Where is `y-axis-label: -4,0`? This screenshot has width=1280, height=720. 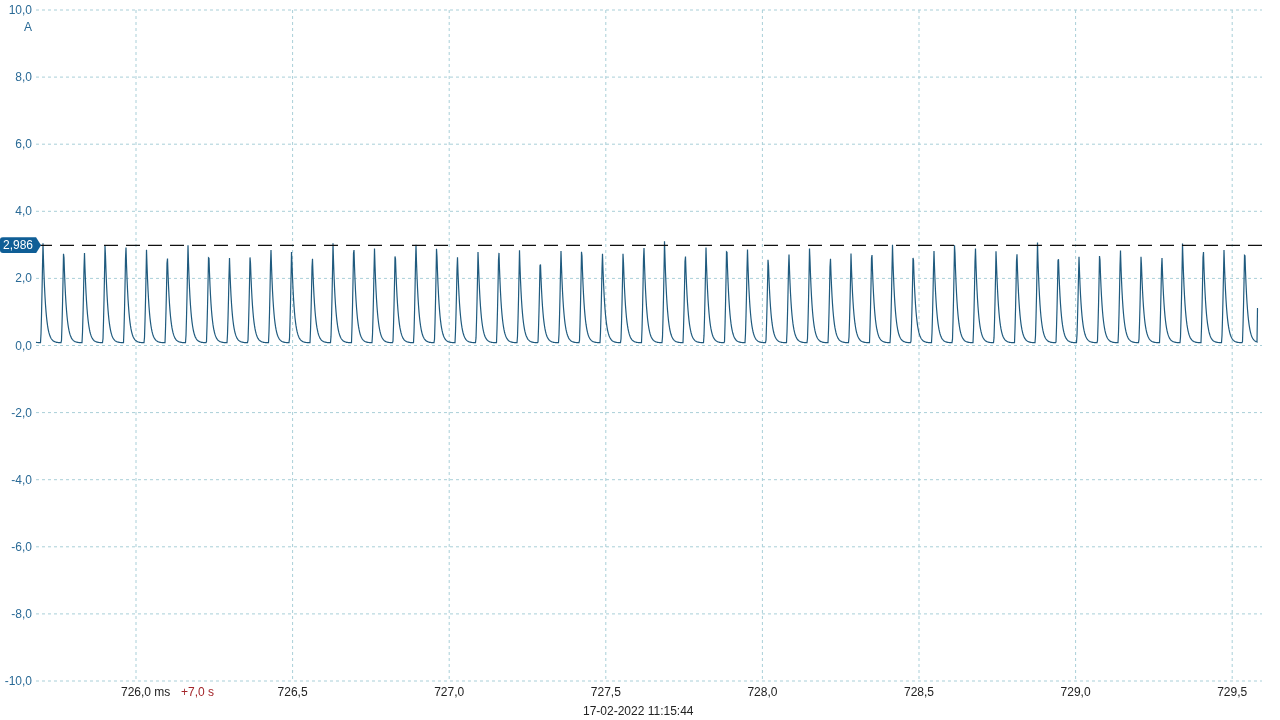 y-axis-label: -4,0 is located at coordinates (21, 479).